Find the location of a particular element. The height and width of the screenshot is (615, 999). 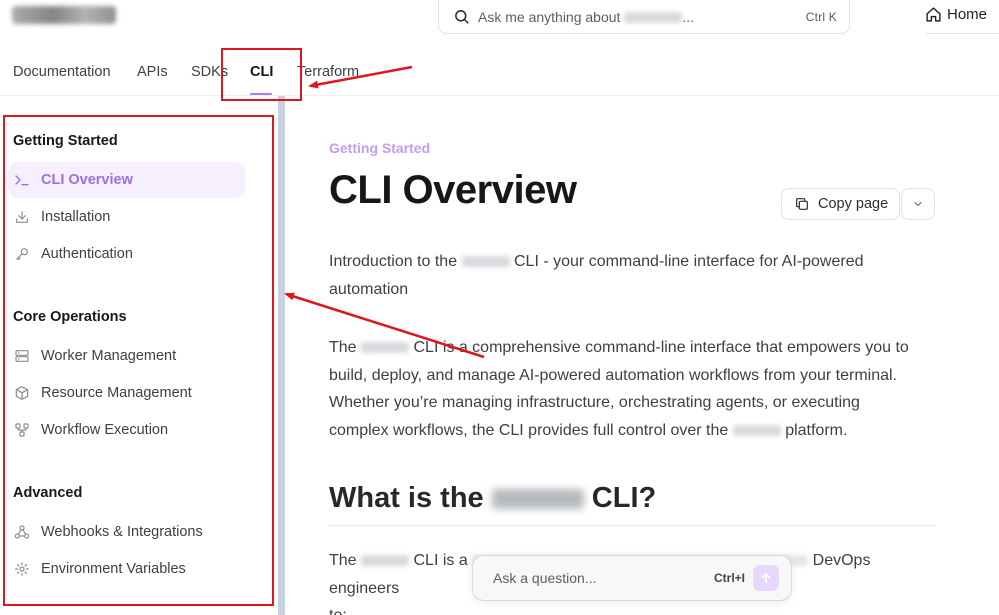

header-divider is located at coordinates (962, 33).